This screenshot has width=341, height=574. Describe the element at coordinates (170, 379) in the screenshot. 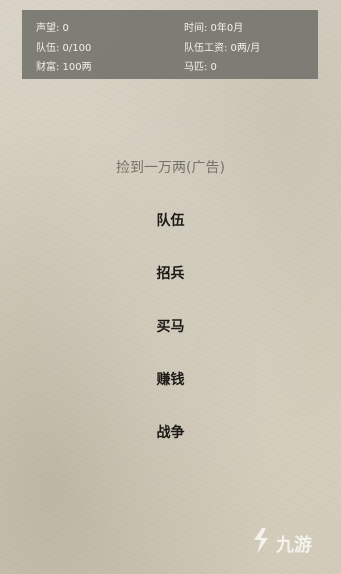

I see `earn-money-button: 赚钱` at that location.